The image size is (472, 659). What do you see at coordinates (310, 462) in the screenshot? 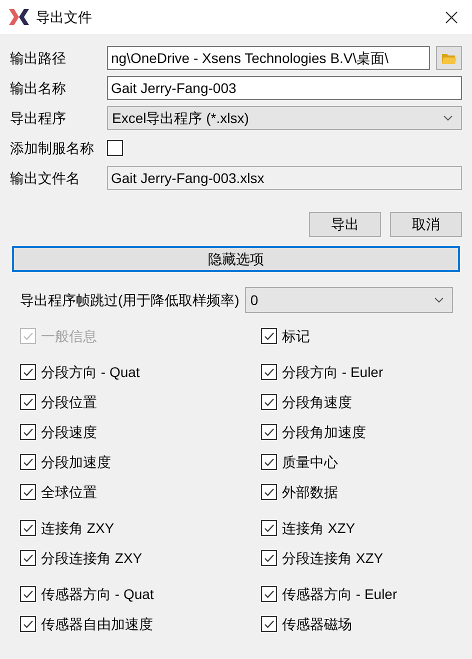
I see `option-label: 质量中心` at bounding box center [310, 462].